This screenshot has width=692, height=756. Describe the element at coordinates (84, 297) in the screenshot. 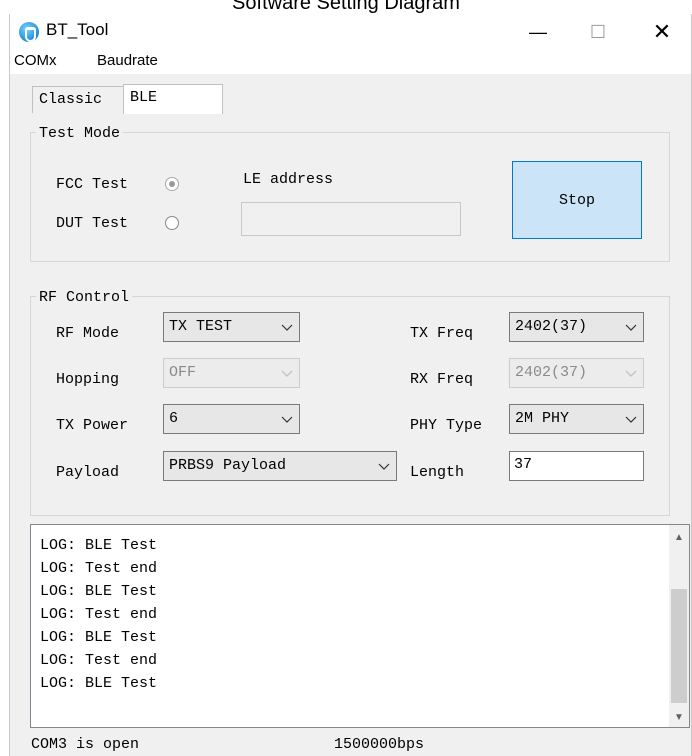

I see `rf-control-legend: RF Control` at that location.